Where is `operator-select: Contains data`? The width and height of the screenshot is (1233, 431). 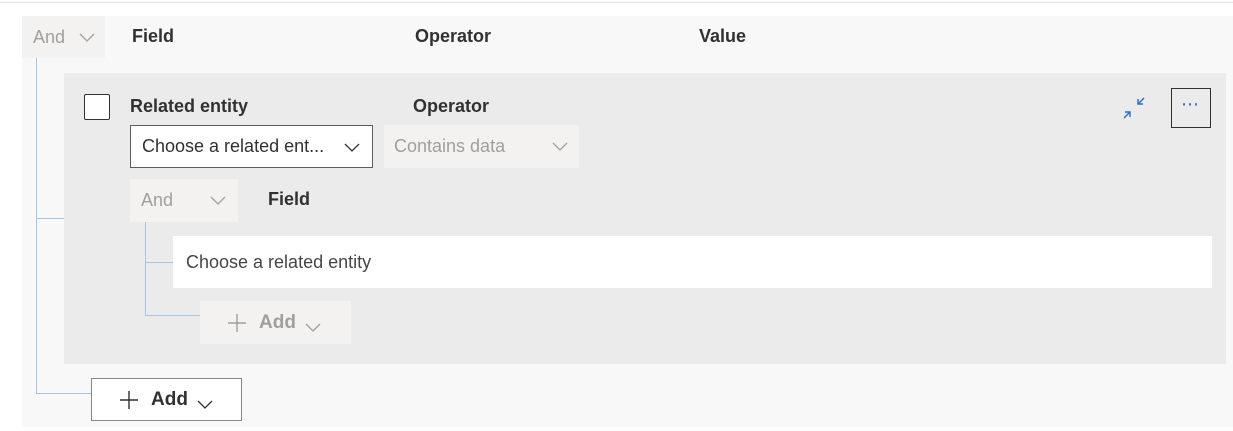
operator-select: Contains data is located at coordinates (481, 146).